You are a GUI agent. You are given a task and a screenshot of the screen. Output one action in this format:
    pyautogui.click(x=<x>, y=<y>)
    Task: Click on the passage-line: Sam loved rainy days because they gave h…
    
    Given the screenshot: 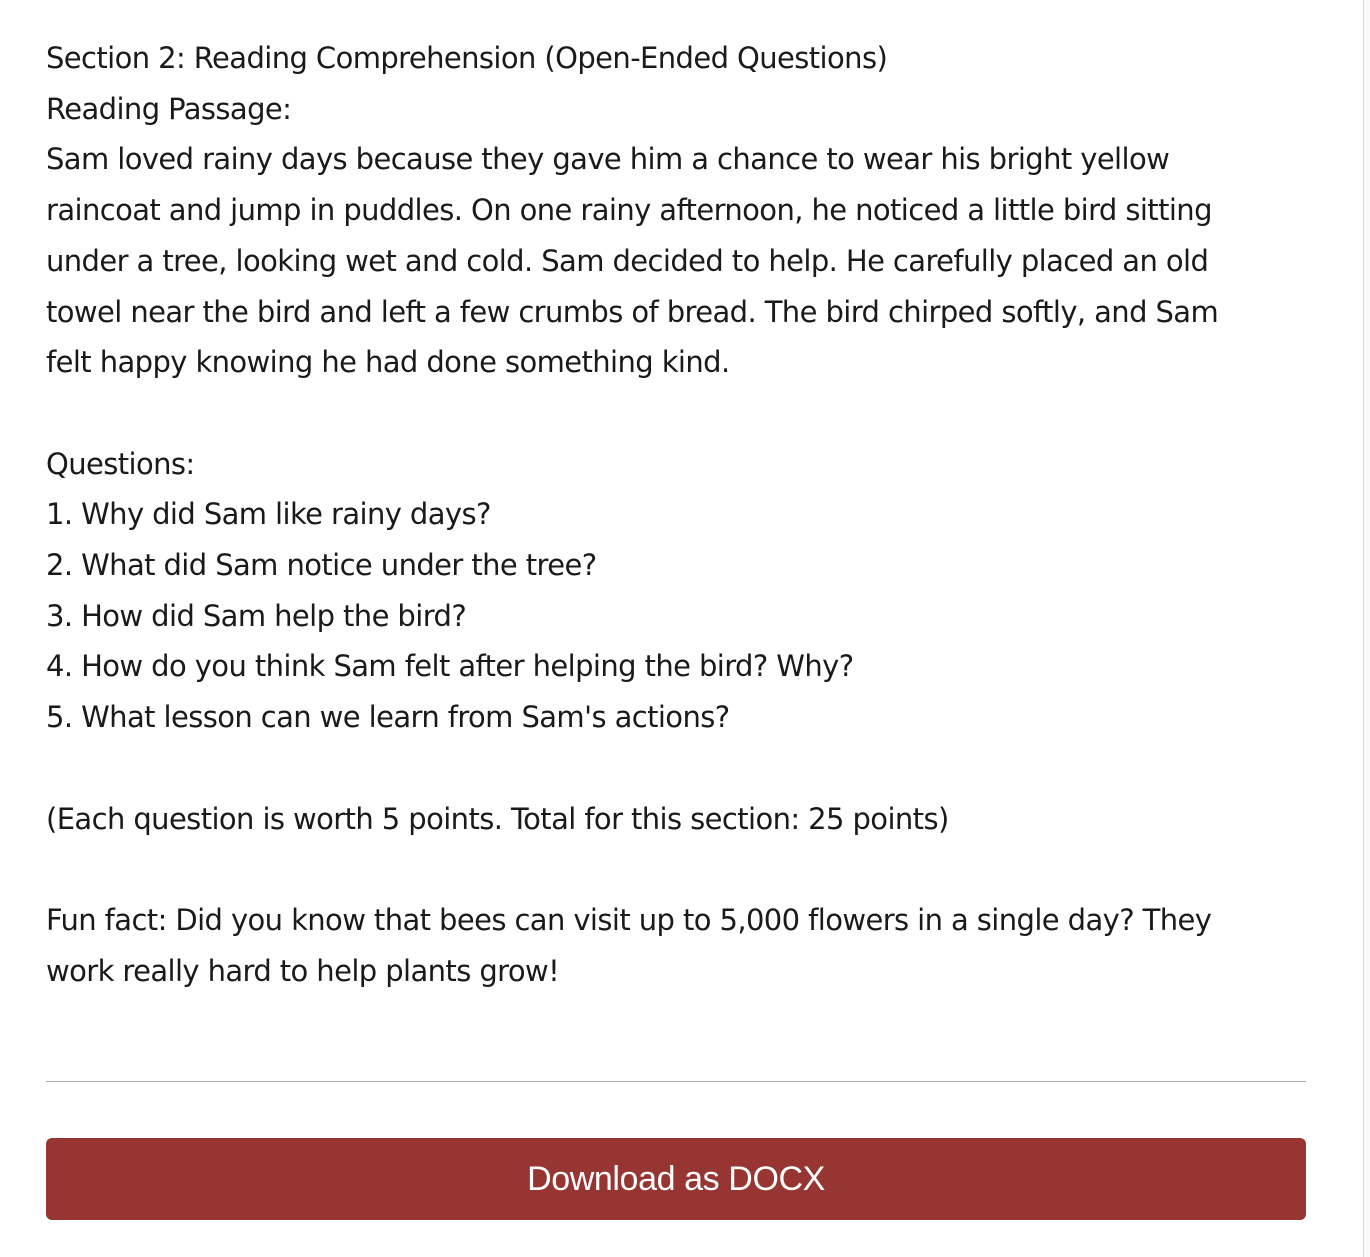 What is the action you would take?
    pyautogui.click(x=608, y=159)
    